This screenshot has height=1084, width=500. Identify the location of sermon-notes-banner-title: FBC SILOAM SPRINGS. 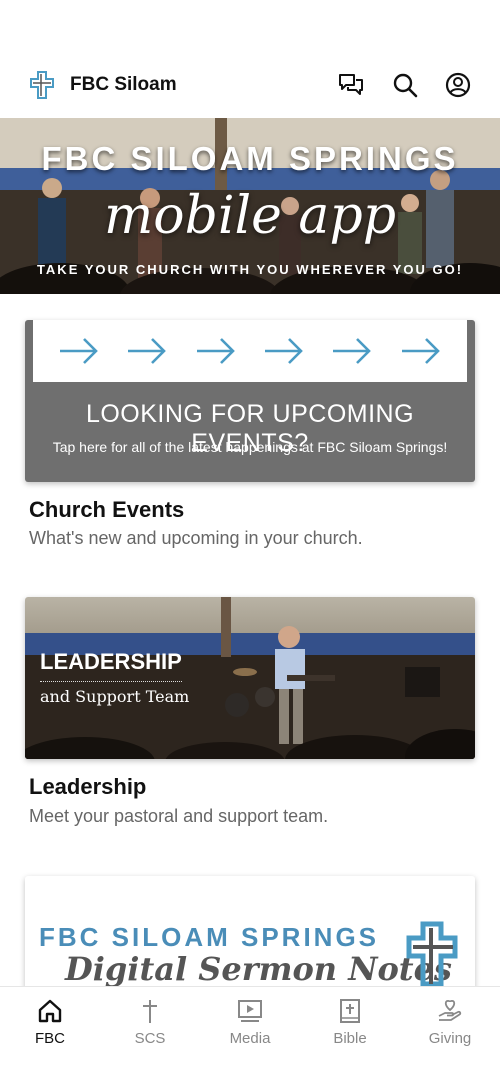
(209, 937).